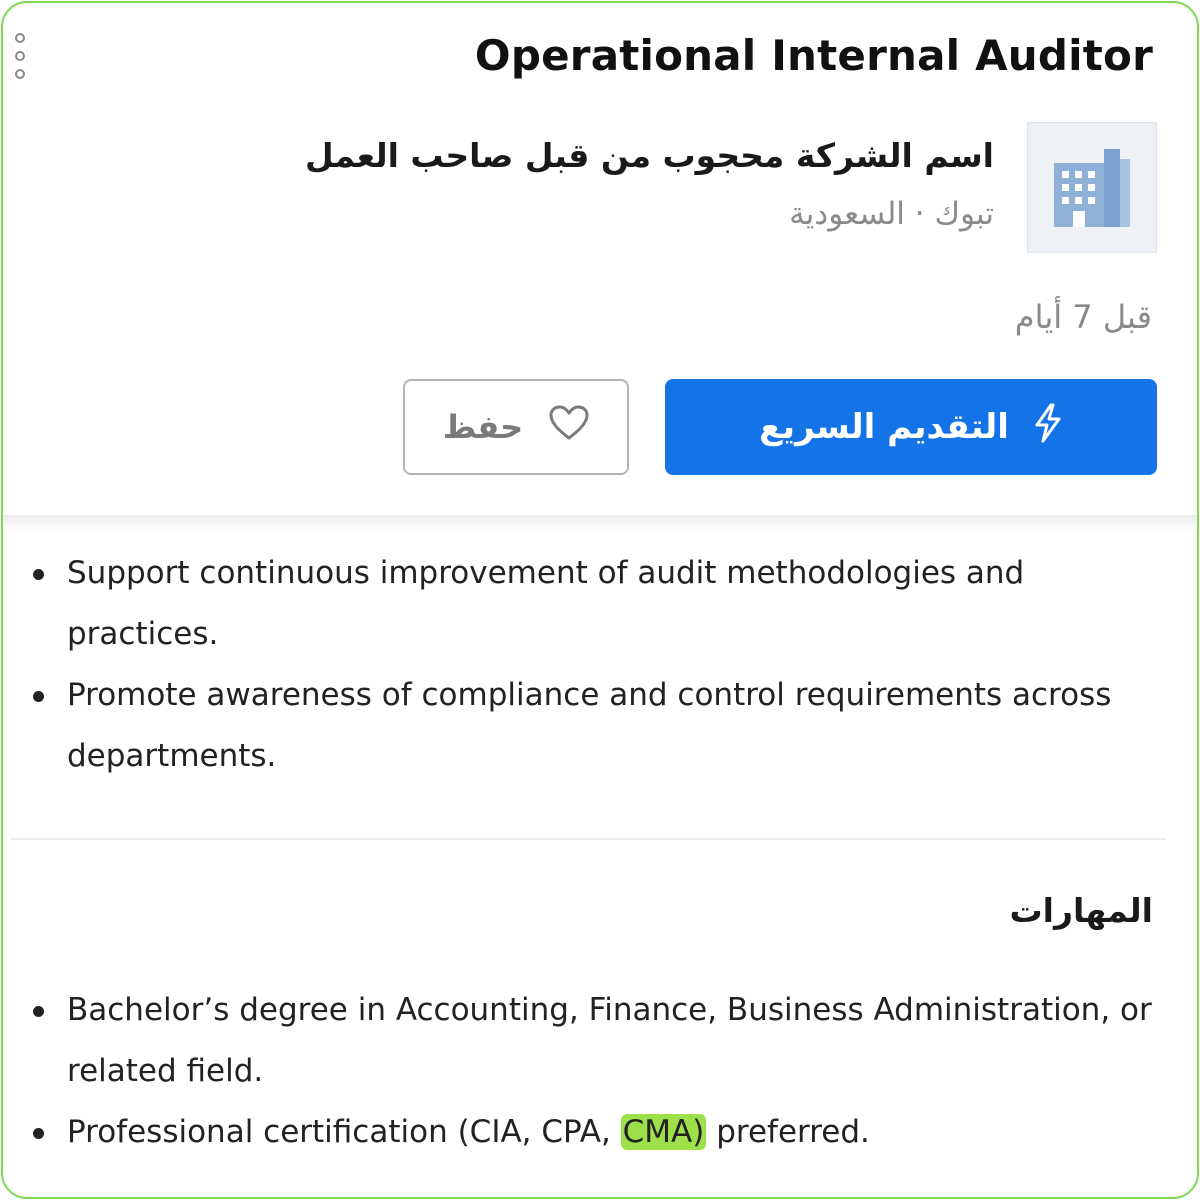  I want to click on quick-apply-label: التقديم السريع, so click(884, 427).